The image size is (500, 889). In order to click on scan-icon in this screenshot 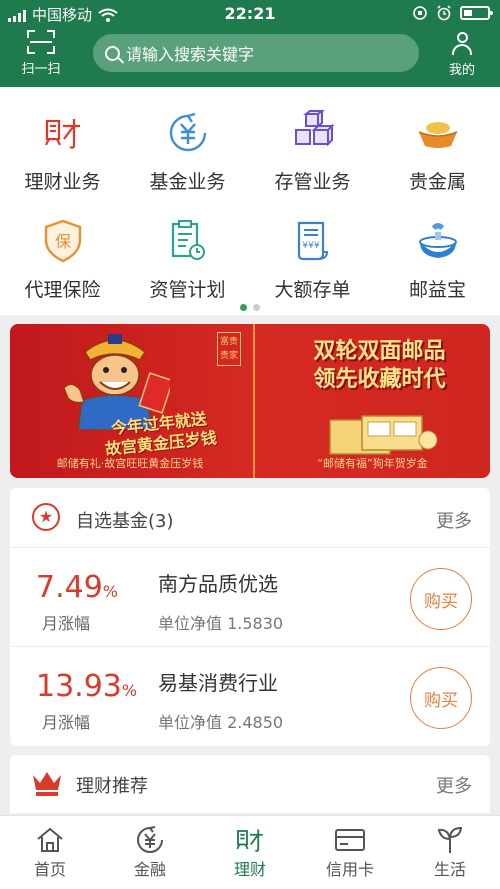, I will do `click(41, 42)`.